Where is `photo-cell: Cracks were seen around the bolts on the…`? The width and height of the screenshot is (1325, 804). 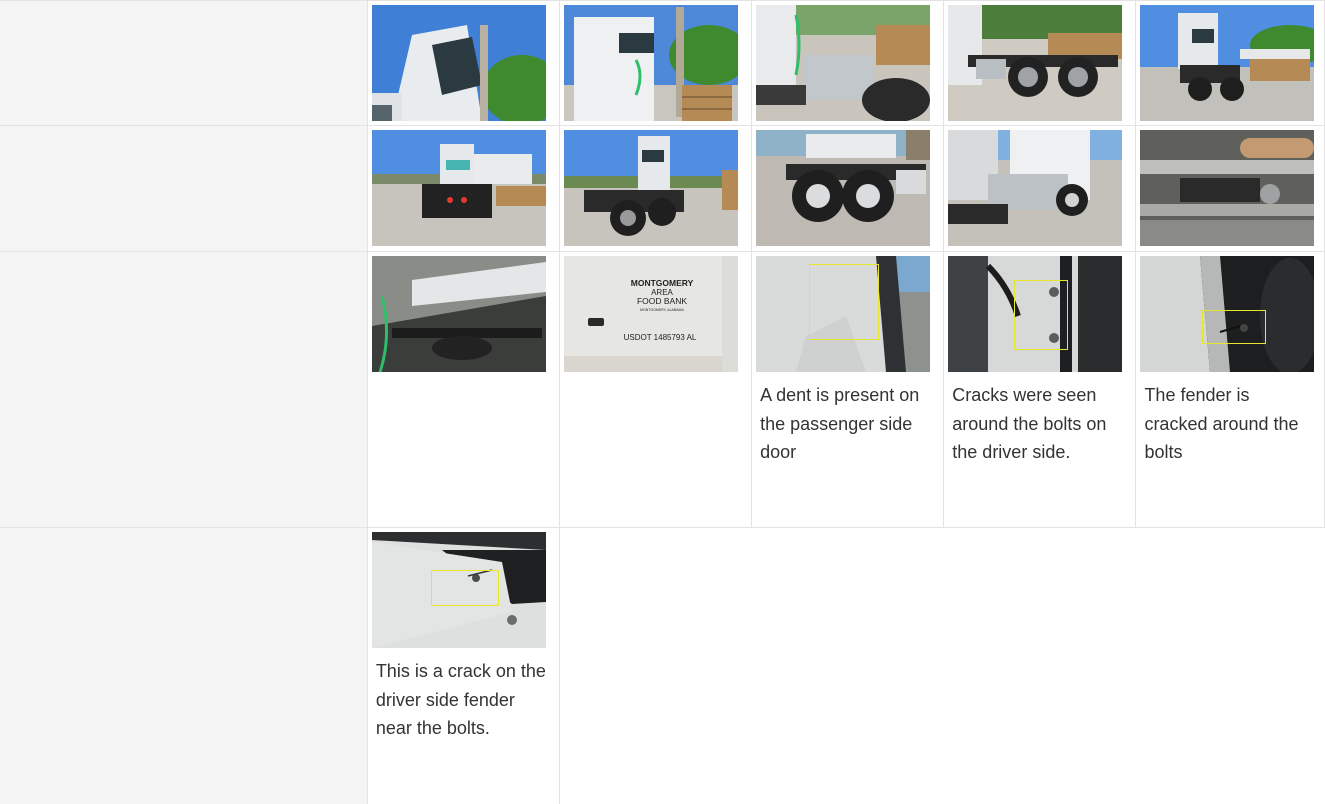
photo-cell: Cracks were seen around the bolts on the… is located at coordinates (1040, 389).